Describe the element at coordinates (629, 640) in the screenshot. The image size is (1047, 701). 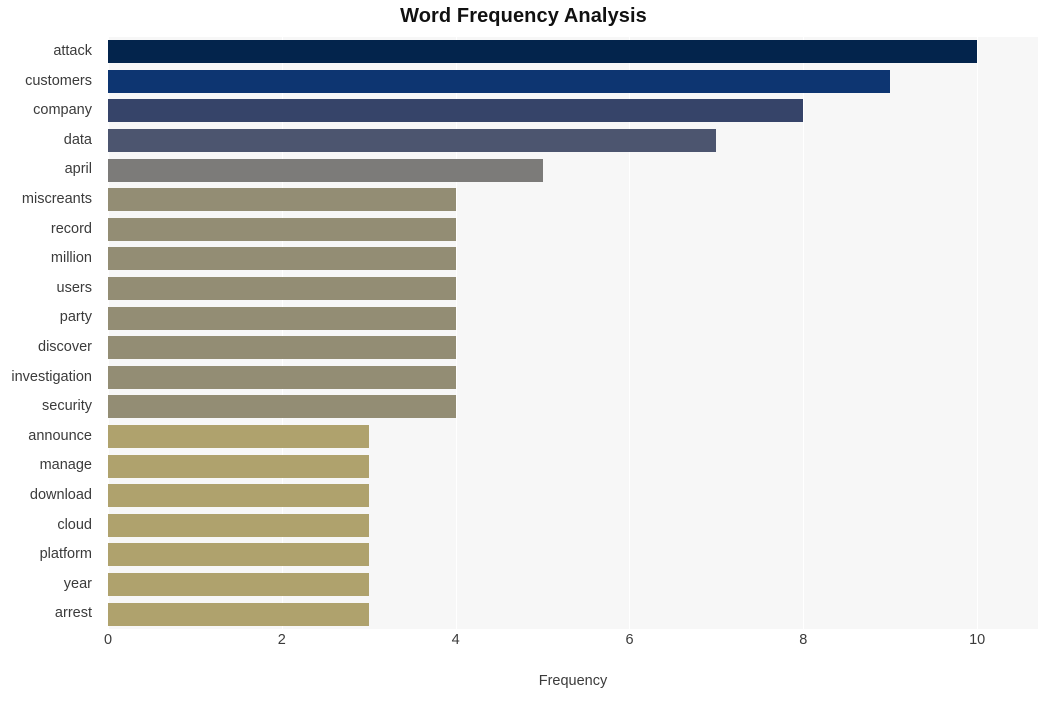
I see `x-axis-tick-label: 6` at that location.